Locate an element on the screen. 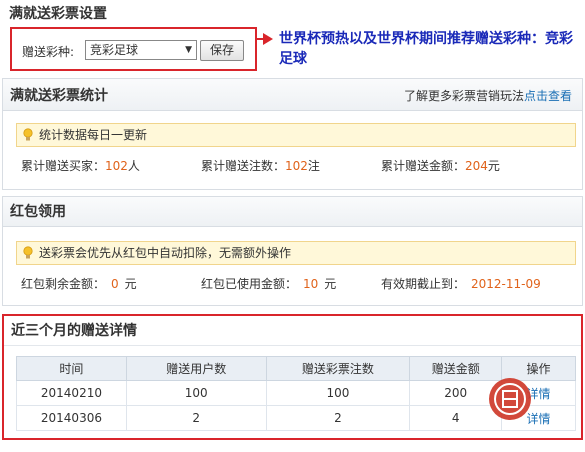 This screenshot has width=585, height=452. redpacket-remaining: 红包剩余金额： 0 元 is located at coordinates (79, 283).